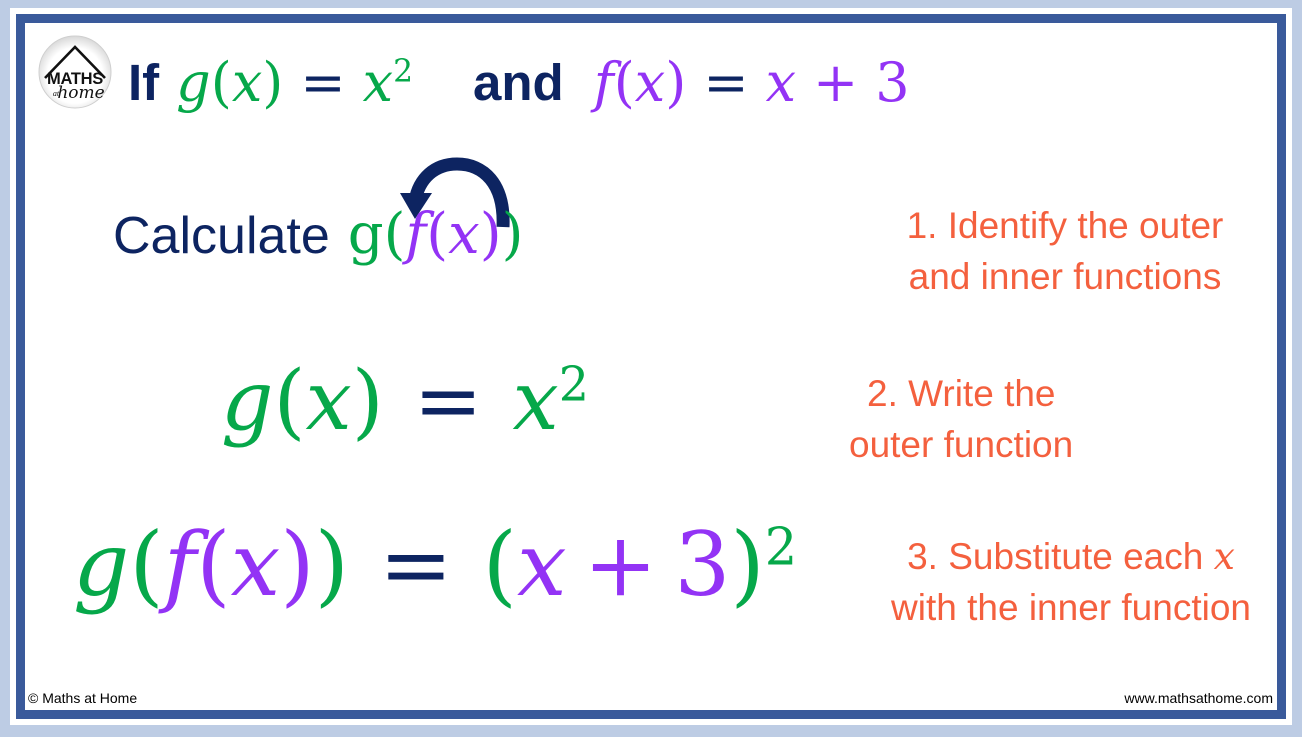 The width and height of the screenshot is (1302, 737). I want to click on eq3-inner-close-paren: ), so click(297, 564).